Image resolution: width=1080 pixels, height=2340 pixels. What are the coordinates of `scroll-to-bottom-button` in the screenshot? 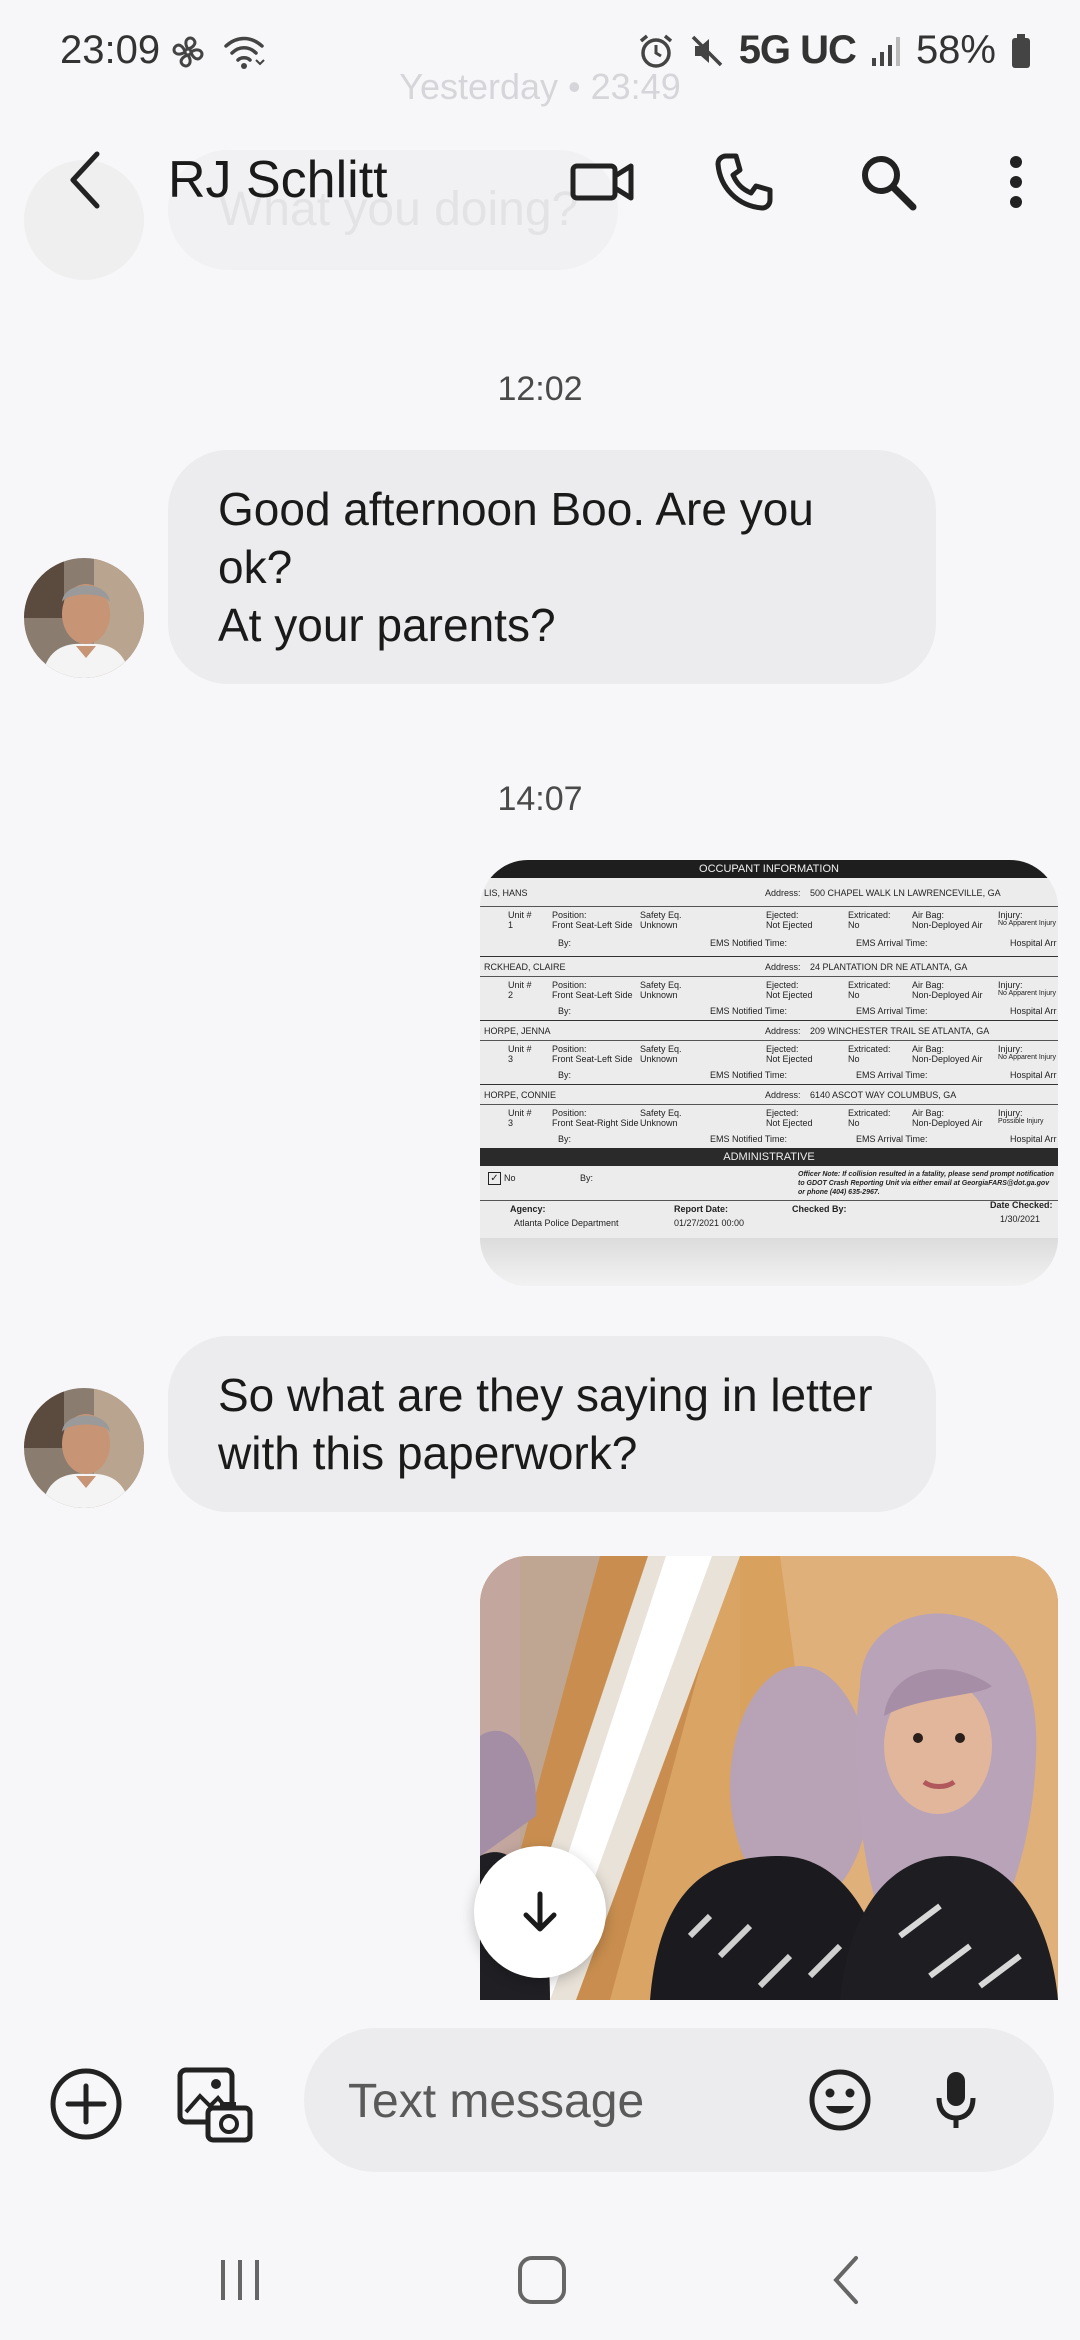 It's located at (540, 1912).